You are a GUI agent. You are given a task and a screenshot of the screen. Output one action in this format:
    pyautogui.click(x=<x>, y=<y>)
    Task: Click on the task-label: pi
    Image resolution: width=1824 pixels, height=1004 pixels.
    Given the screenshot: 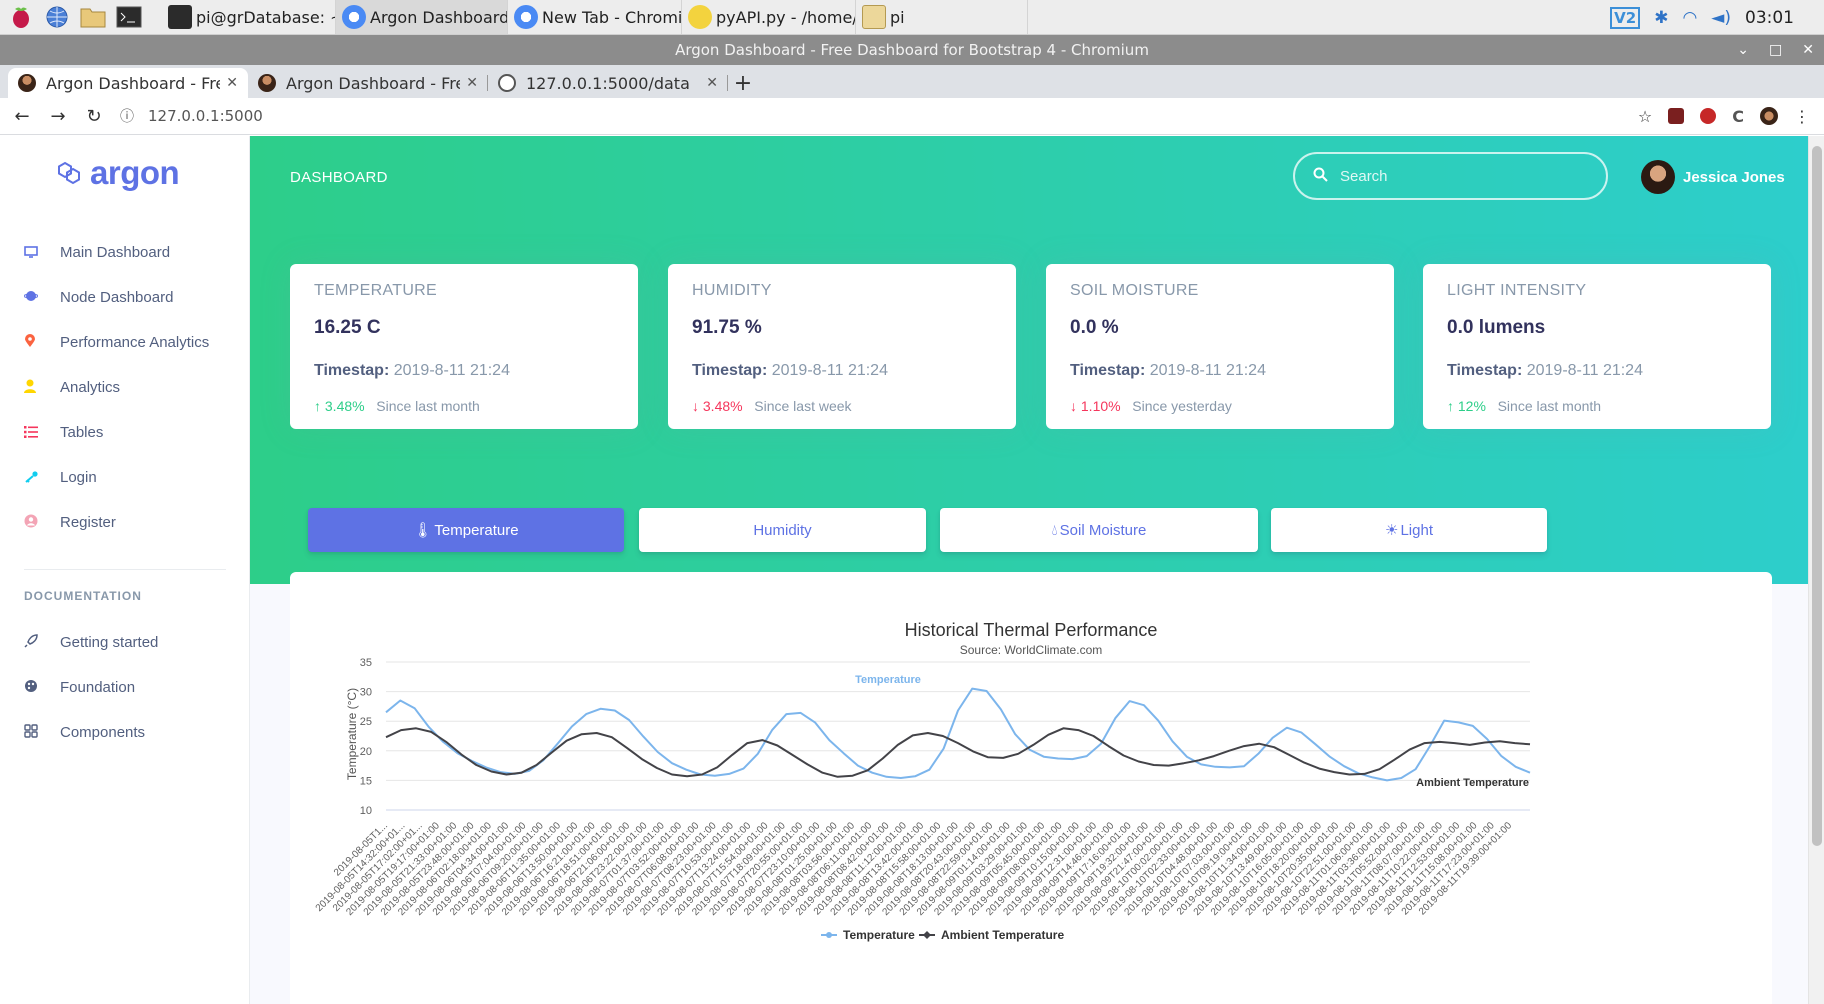 What is the action you would take?
    pyautogui.click(x=897, y=17)
    